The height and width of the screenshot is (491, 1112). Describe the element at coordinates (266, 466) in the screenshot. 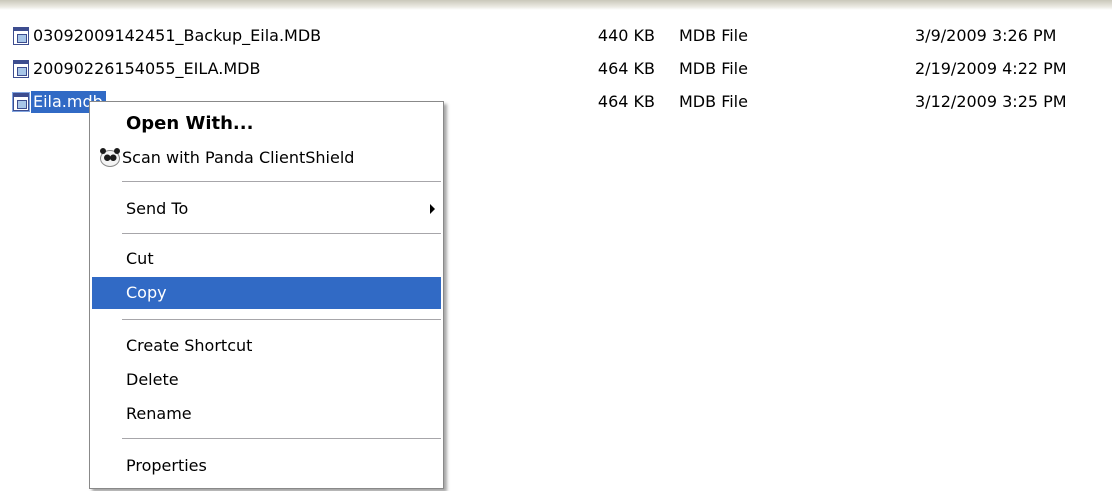

I see `menu-item-properties: Properties` at that location.